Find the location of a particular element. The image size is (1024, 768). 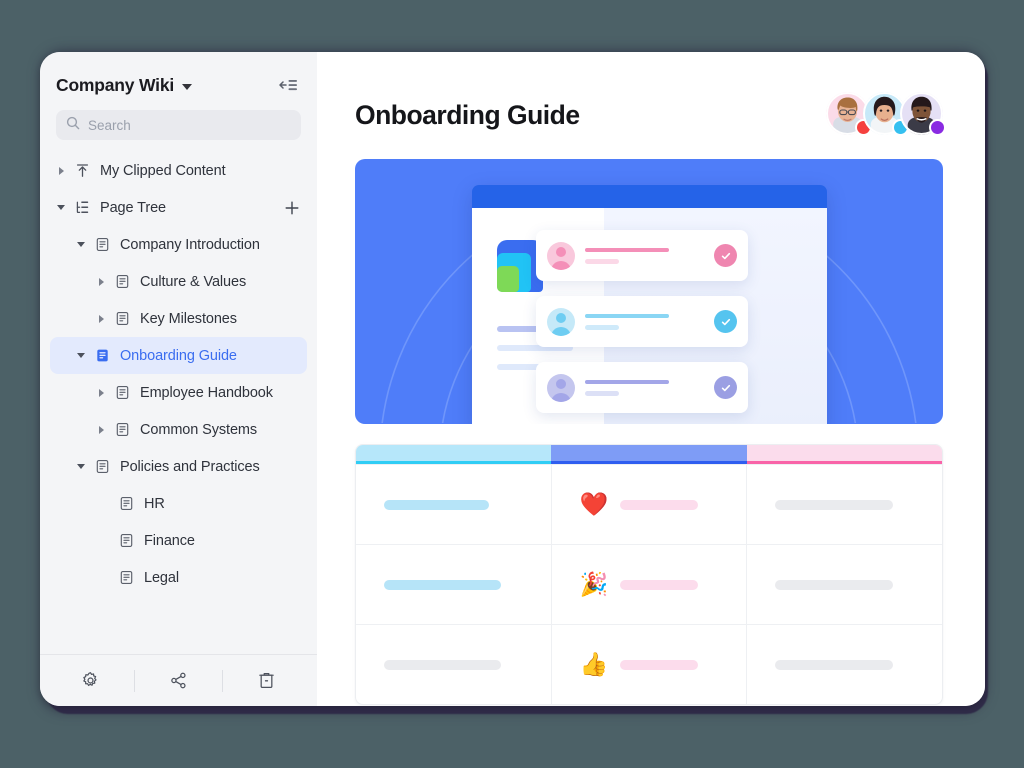

sidebar-item-page-tree: Page Tree is located at coordinates (178, 207).